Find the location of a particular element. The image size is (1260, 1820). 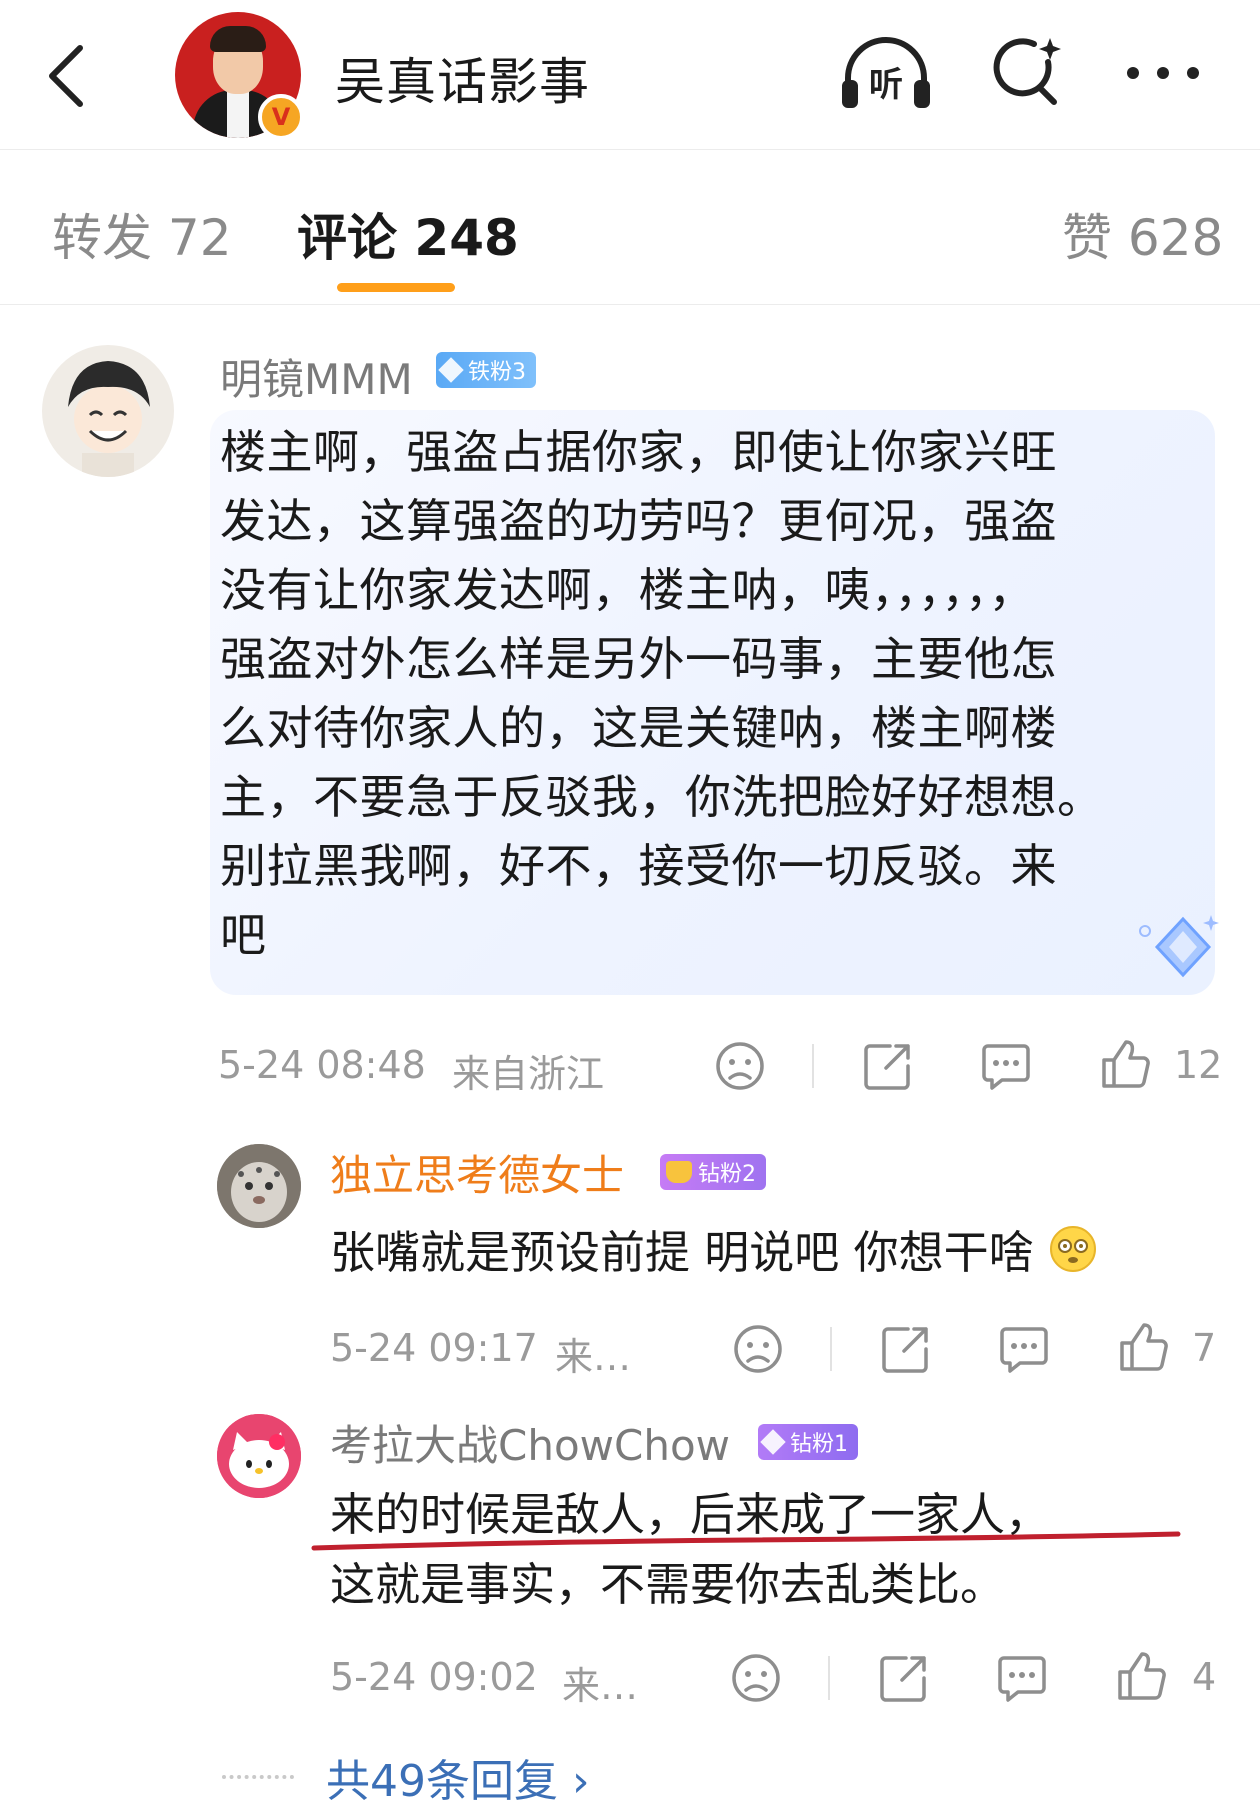

fan-badge-label: 铁粉3 is located at coordinates (497, 372).